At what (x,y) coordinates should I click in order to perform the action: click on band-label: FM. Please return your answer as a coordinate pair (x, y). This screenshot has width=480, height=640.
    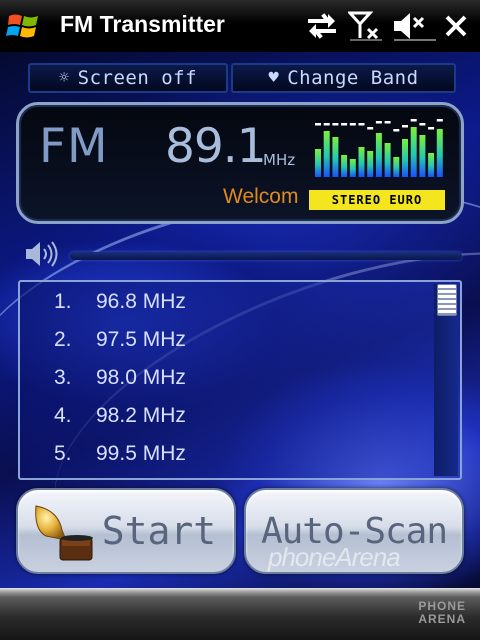
    Looking at the image, I should click on (74, 146).